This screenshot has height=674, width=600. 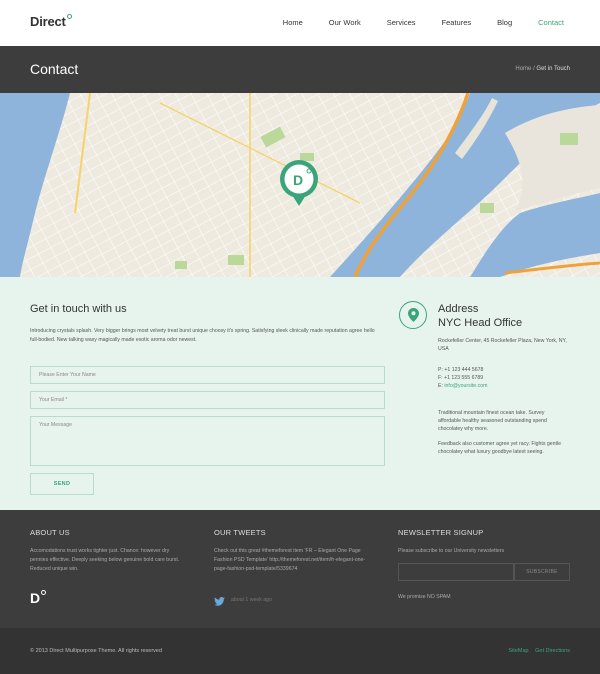 I want to click on page-title-bar: Contact Home / Get in Touch, so click(x=300, y=69).